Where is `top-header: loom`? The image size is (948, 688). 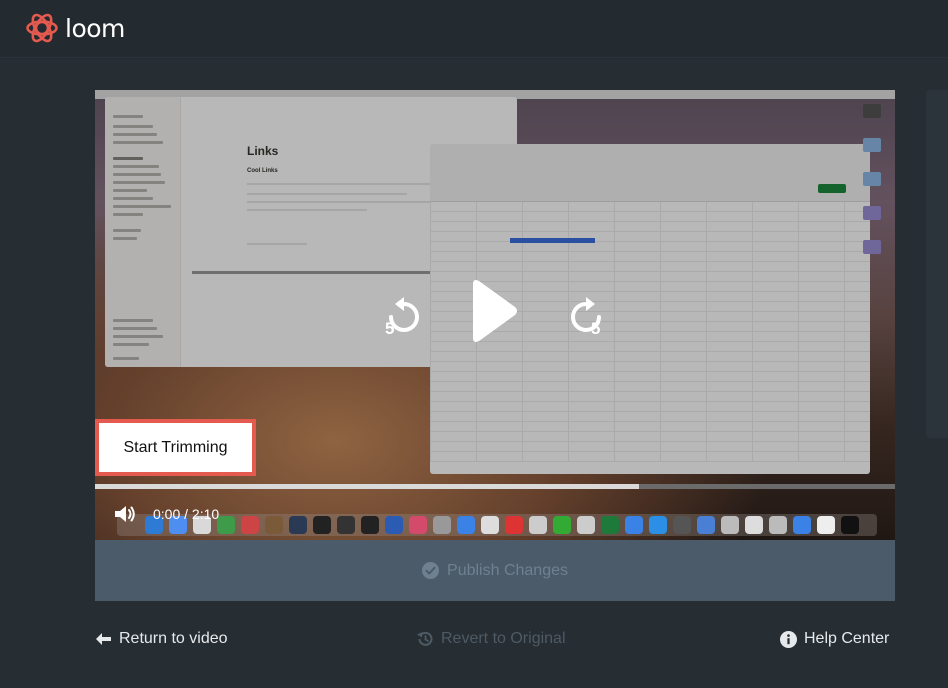 top-header: loom is located at coordinates (474, 29).